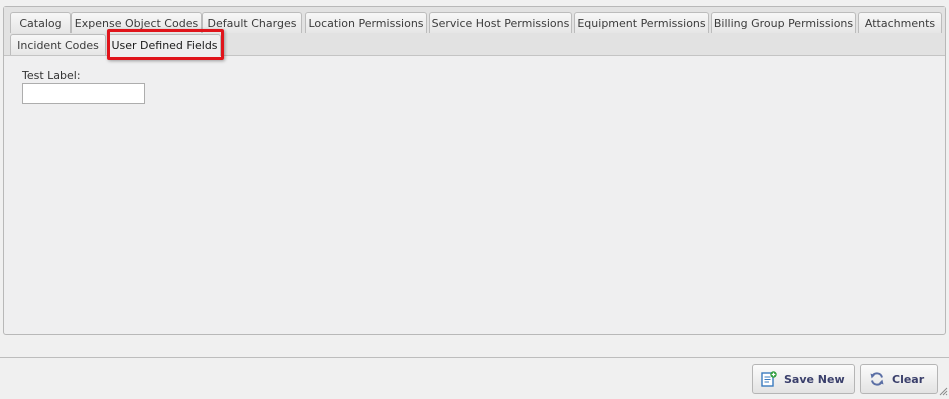  Describe the element at coordinates (164, 45) in the screenshot. I see `tab-user-defined-fields: User Defined Fields` at that location.